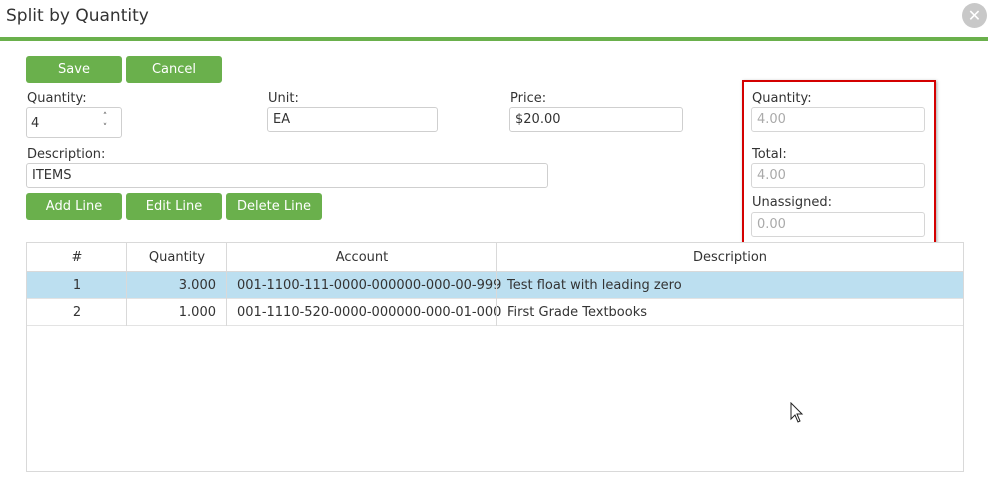  What do you see at coordinates (352, 119) in the screenshot?
I see `unit-field: EA` at bounding box center [352, 119].